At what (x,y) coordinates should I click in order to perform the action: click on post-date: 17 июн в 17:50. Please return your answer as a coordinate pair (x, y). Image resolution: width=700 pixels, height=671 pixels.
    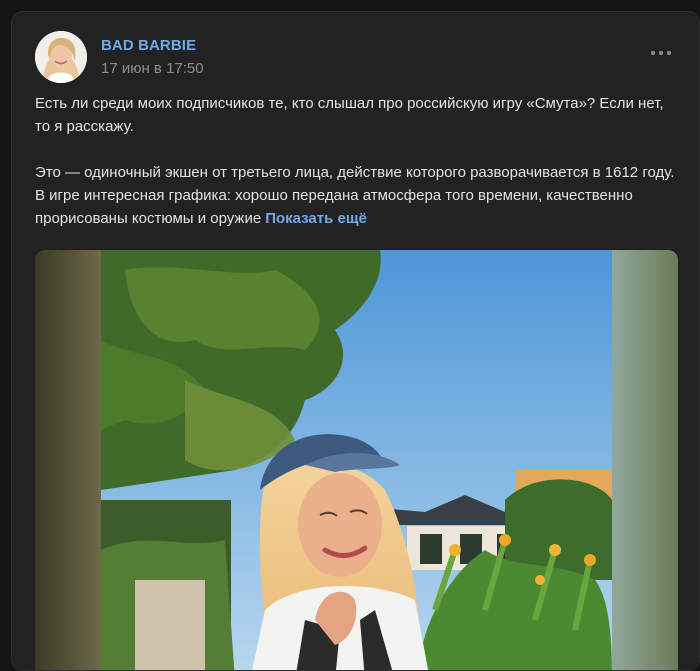
    Looking at the image, I should click on (152, 68).